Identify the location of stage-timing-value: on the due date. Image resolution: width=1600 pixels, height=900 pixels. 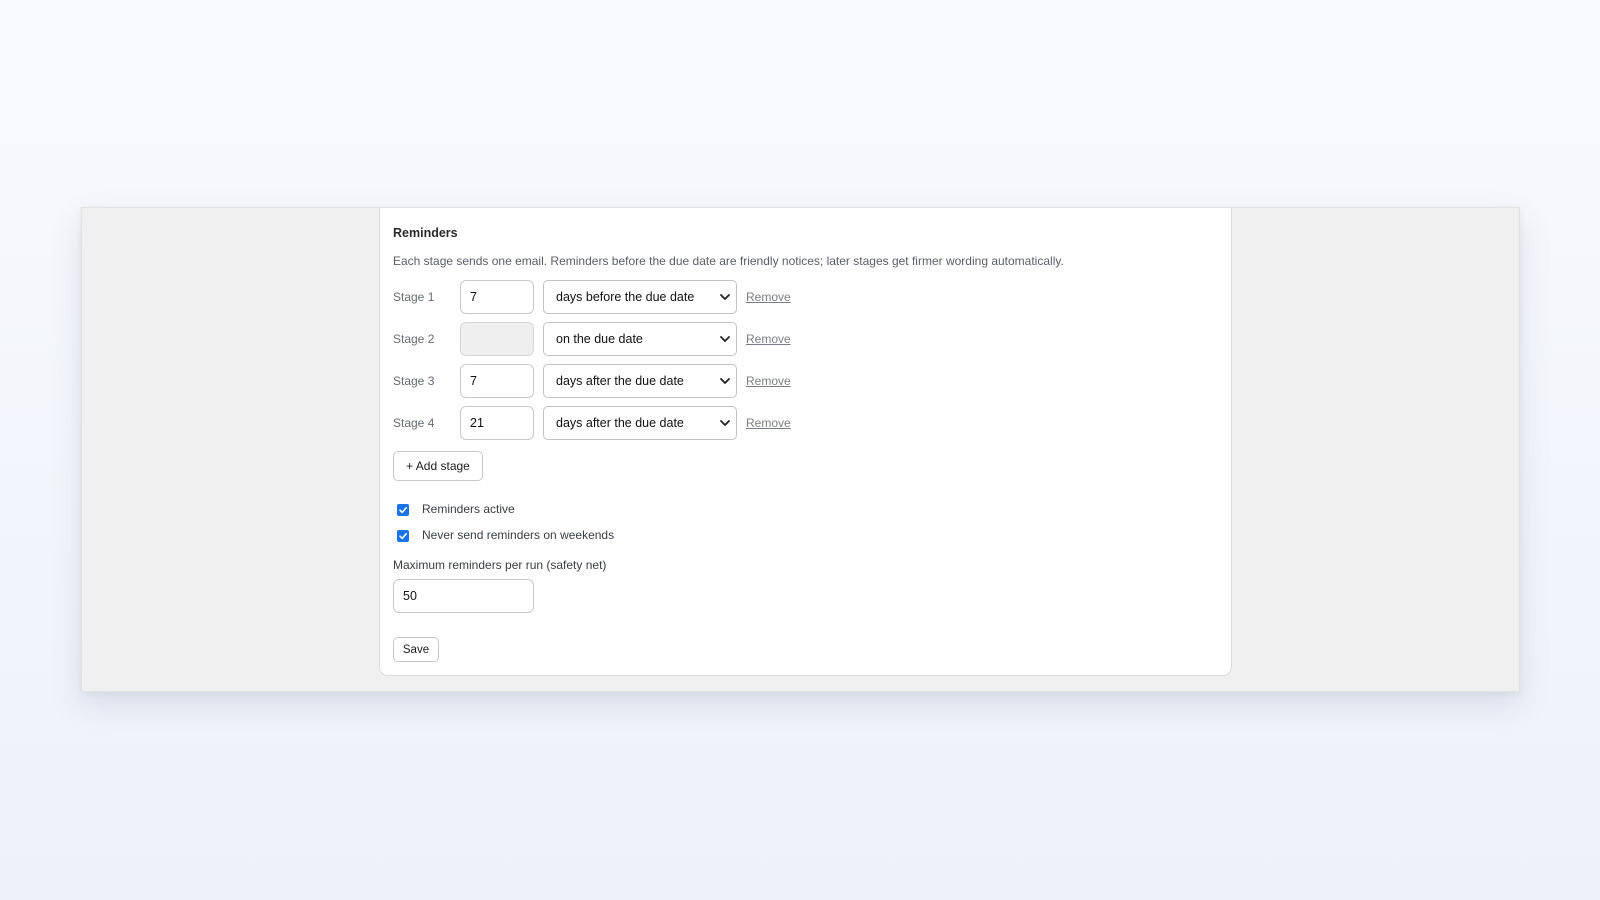
(599, 339).